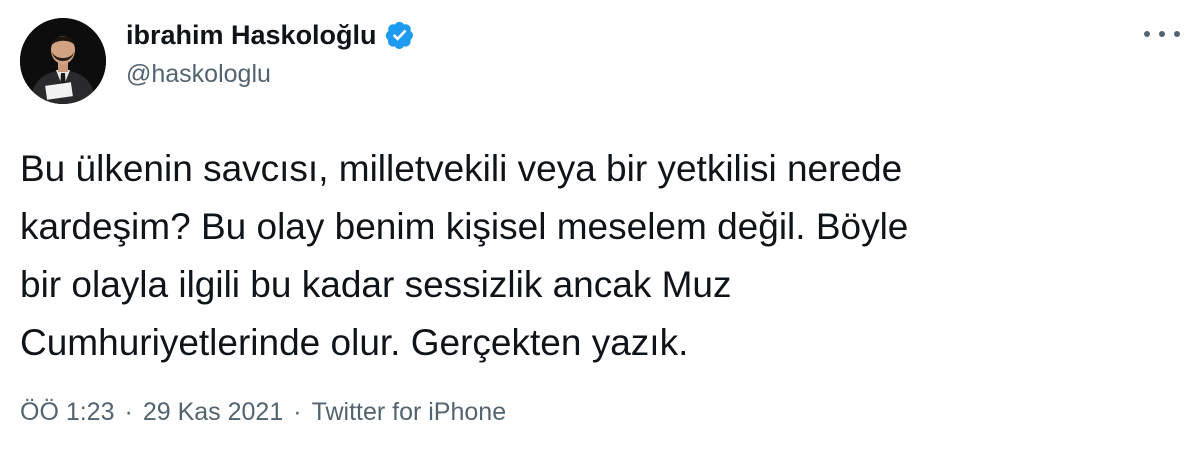 The height and width of the screenshot is (458, 1200). Describe the element at coordinates (198, 74) in the screenshot. I see `author-handle: @haskologlu` at that location.